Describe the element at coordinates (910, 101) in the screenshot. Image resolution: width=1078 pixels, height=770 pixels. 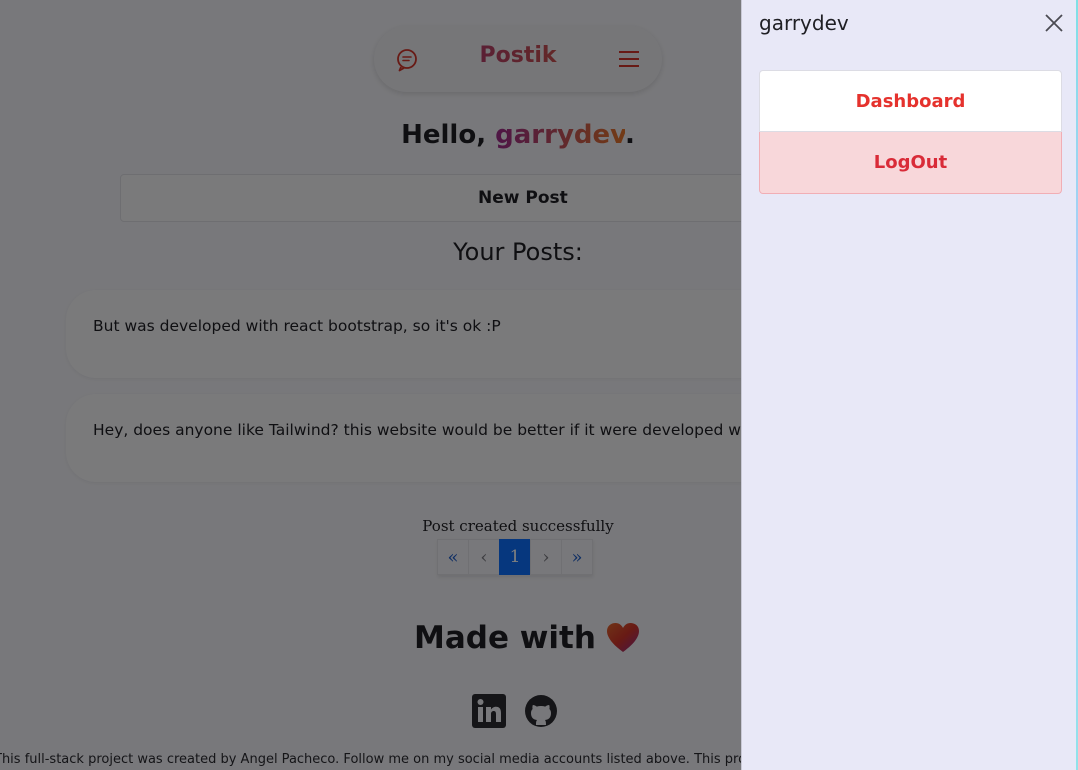
I see `dashboard-link: Dashboard` at that location.